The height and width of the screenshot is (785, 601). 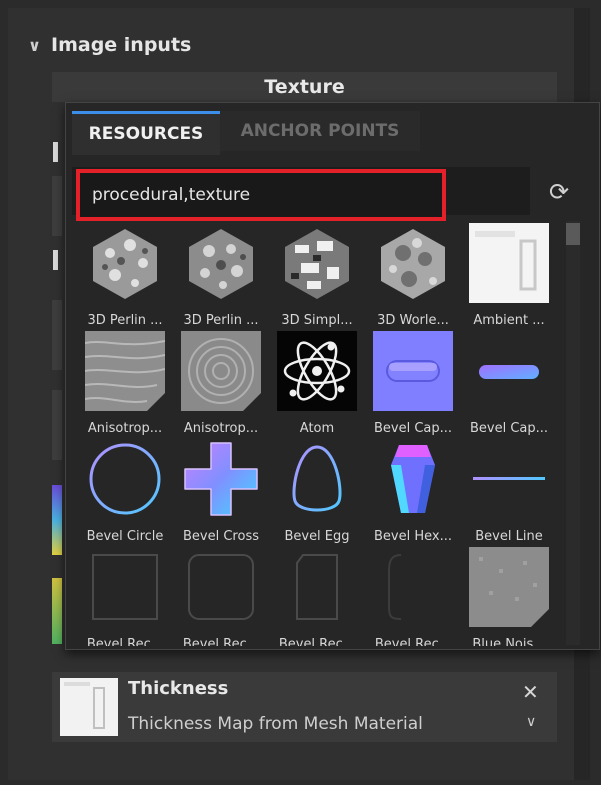 I want to click on reload-icon: ⟳, so click(x=559, y=192).